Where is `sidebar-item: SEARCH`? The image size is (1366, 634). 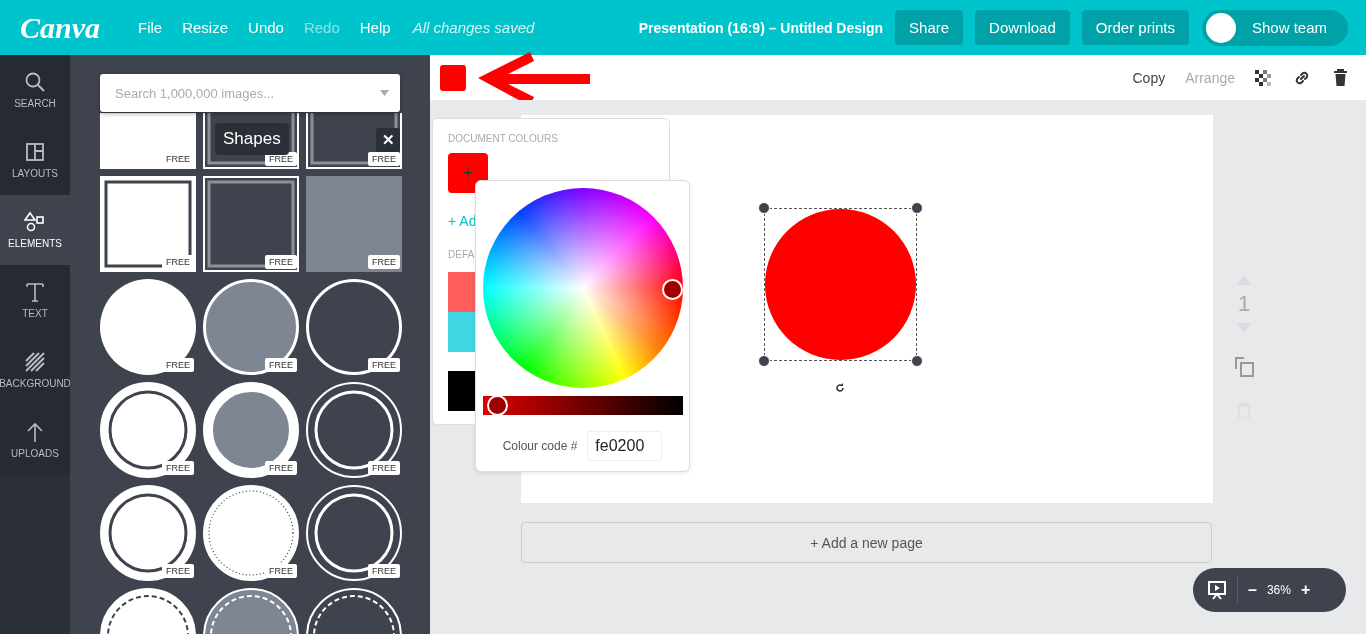 sidebar-item: SEARCH is located at coordinates (35, 90).